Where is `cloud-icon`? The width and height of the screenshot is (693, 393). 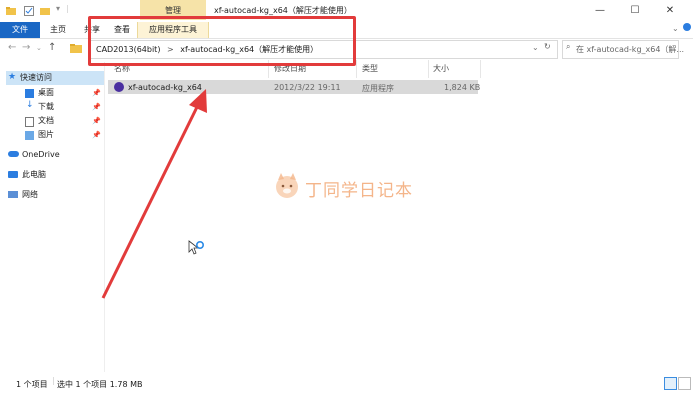 cloud-icon is located at coordinates (13, 154).